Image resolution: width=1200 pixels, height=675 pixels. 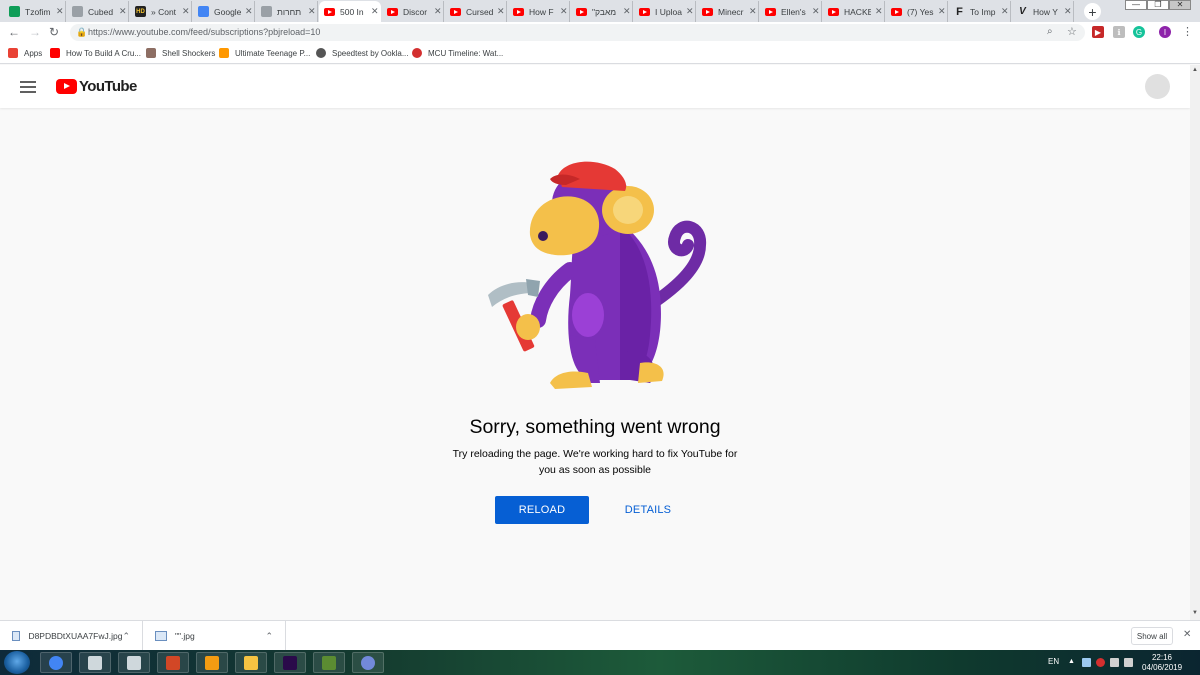 What do you see at coordinates (77, 11) in the screenshot?
I see `cube-icon` at bounding box center [77, 11].